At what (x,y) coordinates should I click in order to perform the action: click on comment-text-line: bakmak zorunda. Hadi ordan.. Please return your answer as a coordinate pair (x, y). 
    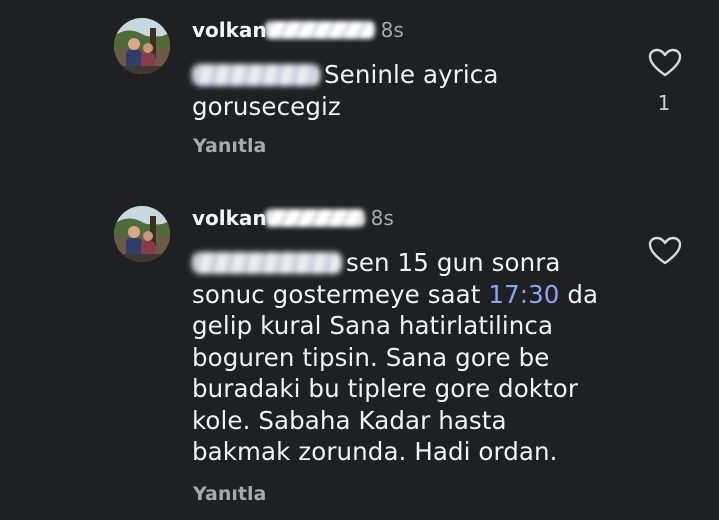
    Looking at the image, I should click on (375, 451).